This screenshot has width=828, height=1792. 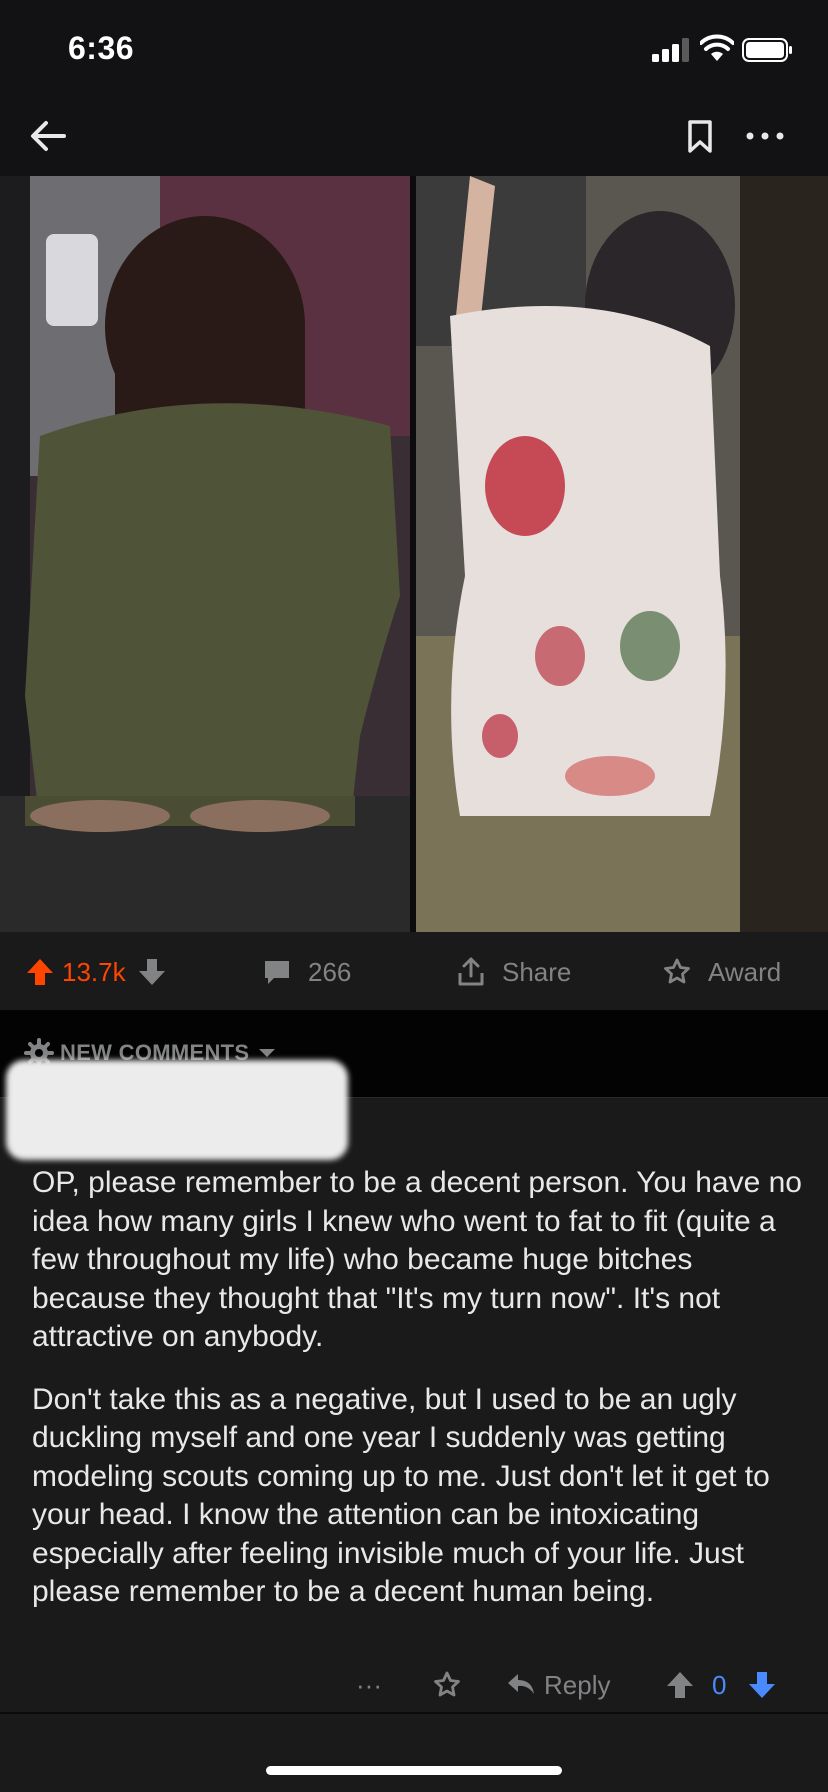 I want to click on share-button: Share, so click(x=513, y=972).